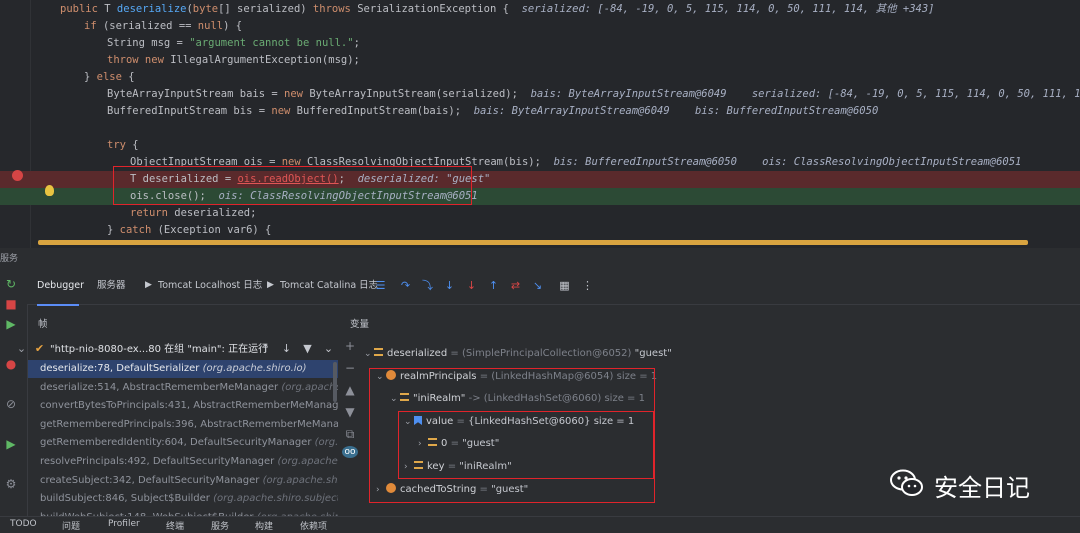 The width and height of the screenshot is (1080, 533). I want to click on run-to-cursor-icon: ↘, so click(537, 285).